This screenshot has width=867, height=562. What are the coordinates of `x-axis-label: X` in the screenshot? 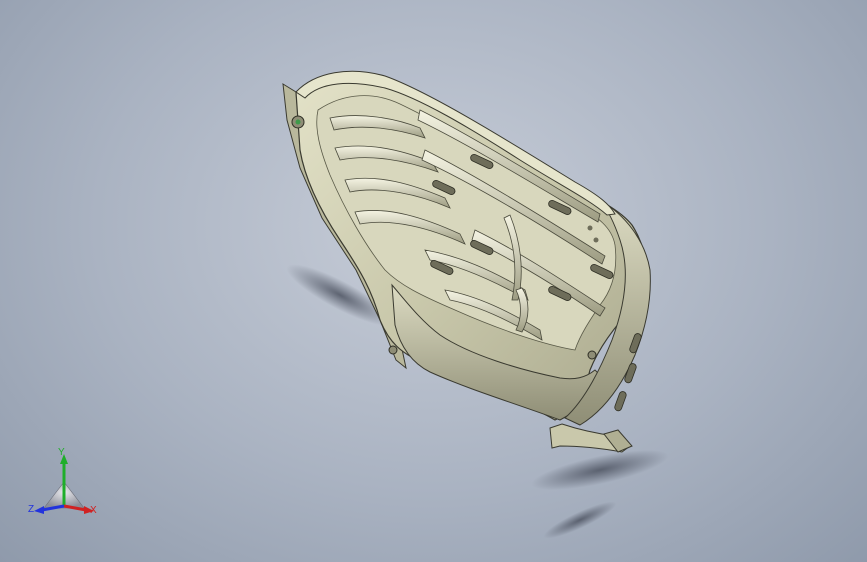 It's located at (93, 510).